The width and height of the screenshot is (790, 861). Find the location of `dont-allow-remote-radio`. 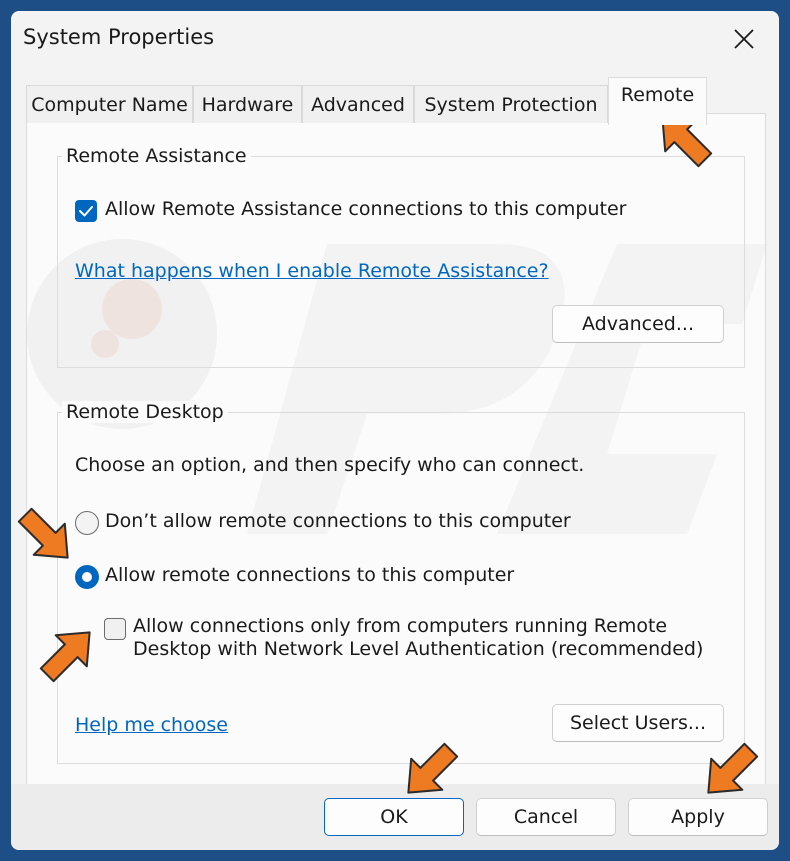

dont-allow-remote-radio is located at coordinates (87, 523).